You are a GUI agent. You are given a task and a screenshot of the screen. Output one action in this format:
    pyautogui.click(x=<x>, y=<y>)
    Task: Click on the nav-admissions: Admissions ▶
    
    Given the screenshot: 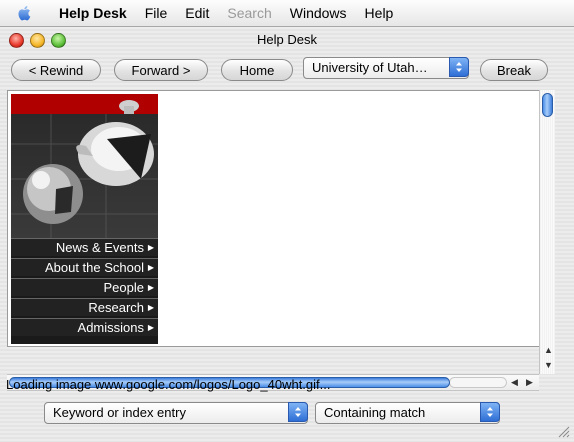 What is the action you would take?
    pyautogui.click(x=84, y=327)
    